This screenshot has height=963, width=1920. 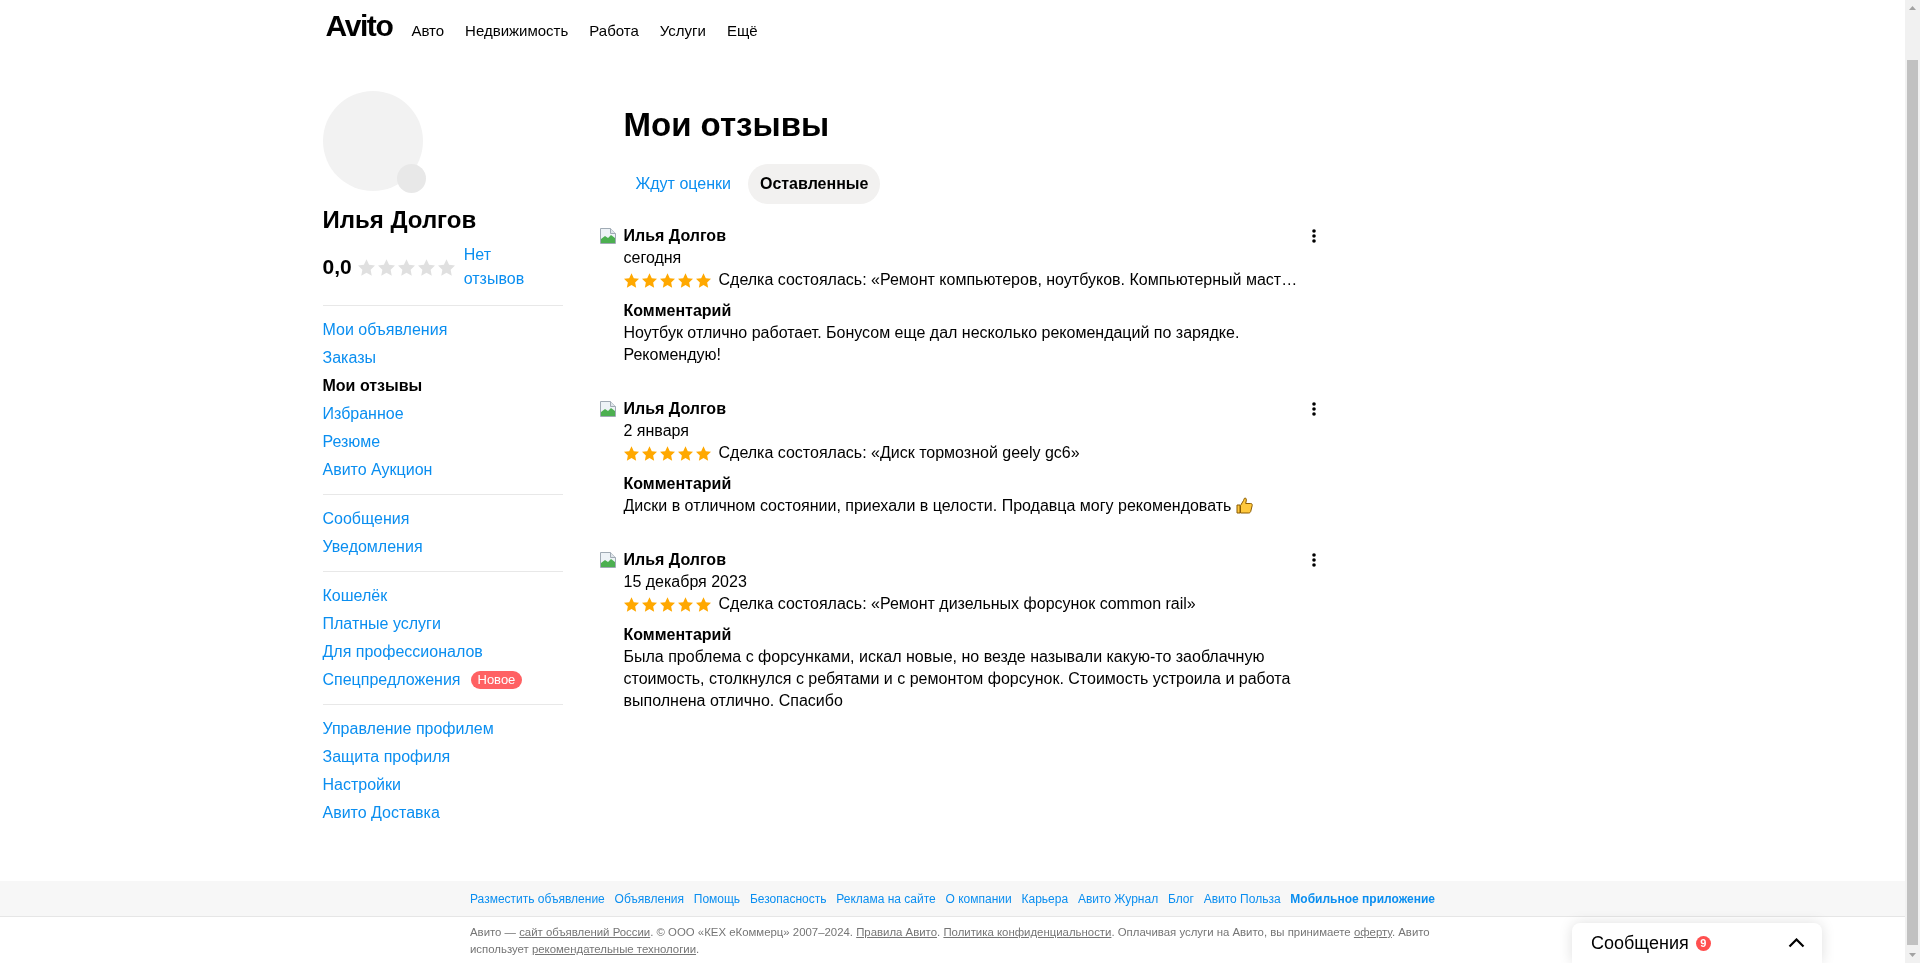 I want to click on sidebar-link: Заказы, so click(x=349, y=358).